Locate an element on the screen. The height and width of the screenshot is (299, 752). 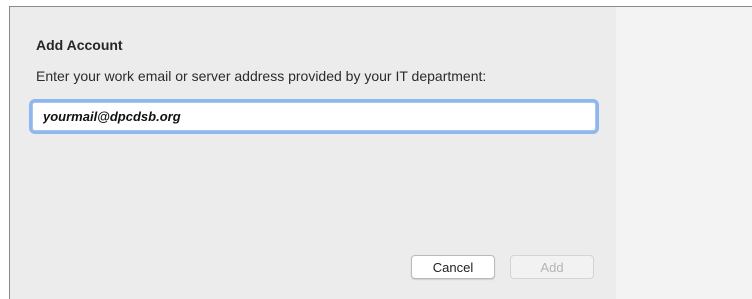
add-button: Add is located at coordinates (552, 267).